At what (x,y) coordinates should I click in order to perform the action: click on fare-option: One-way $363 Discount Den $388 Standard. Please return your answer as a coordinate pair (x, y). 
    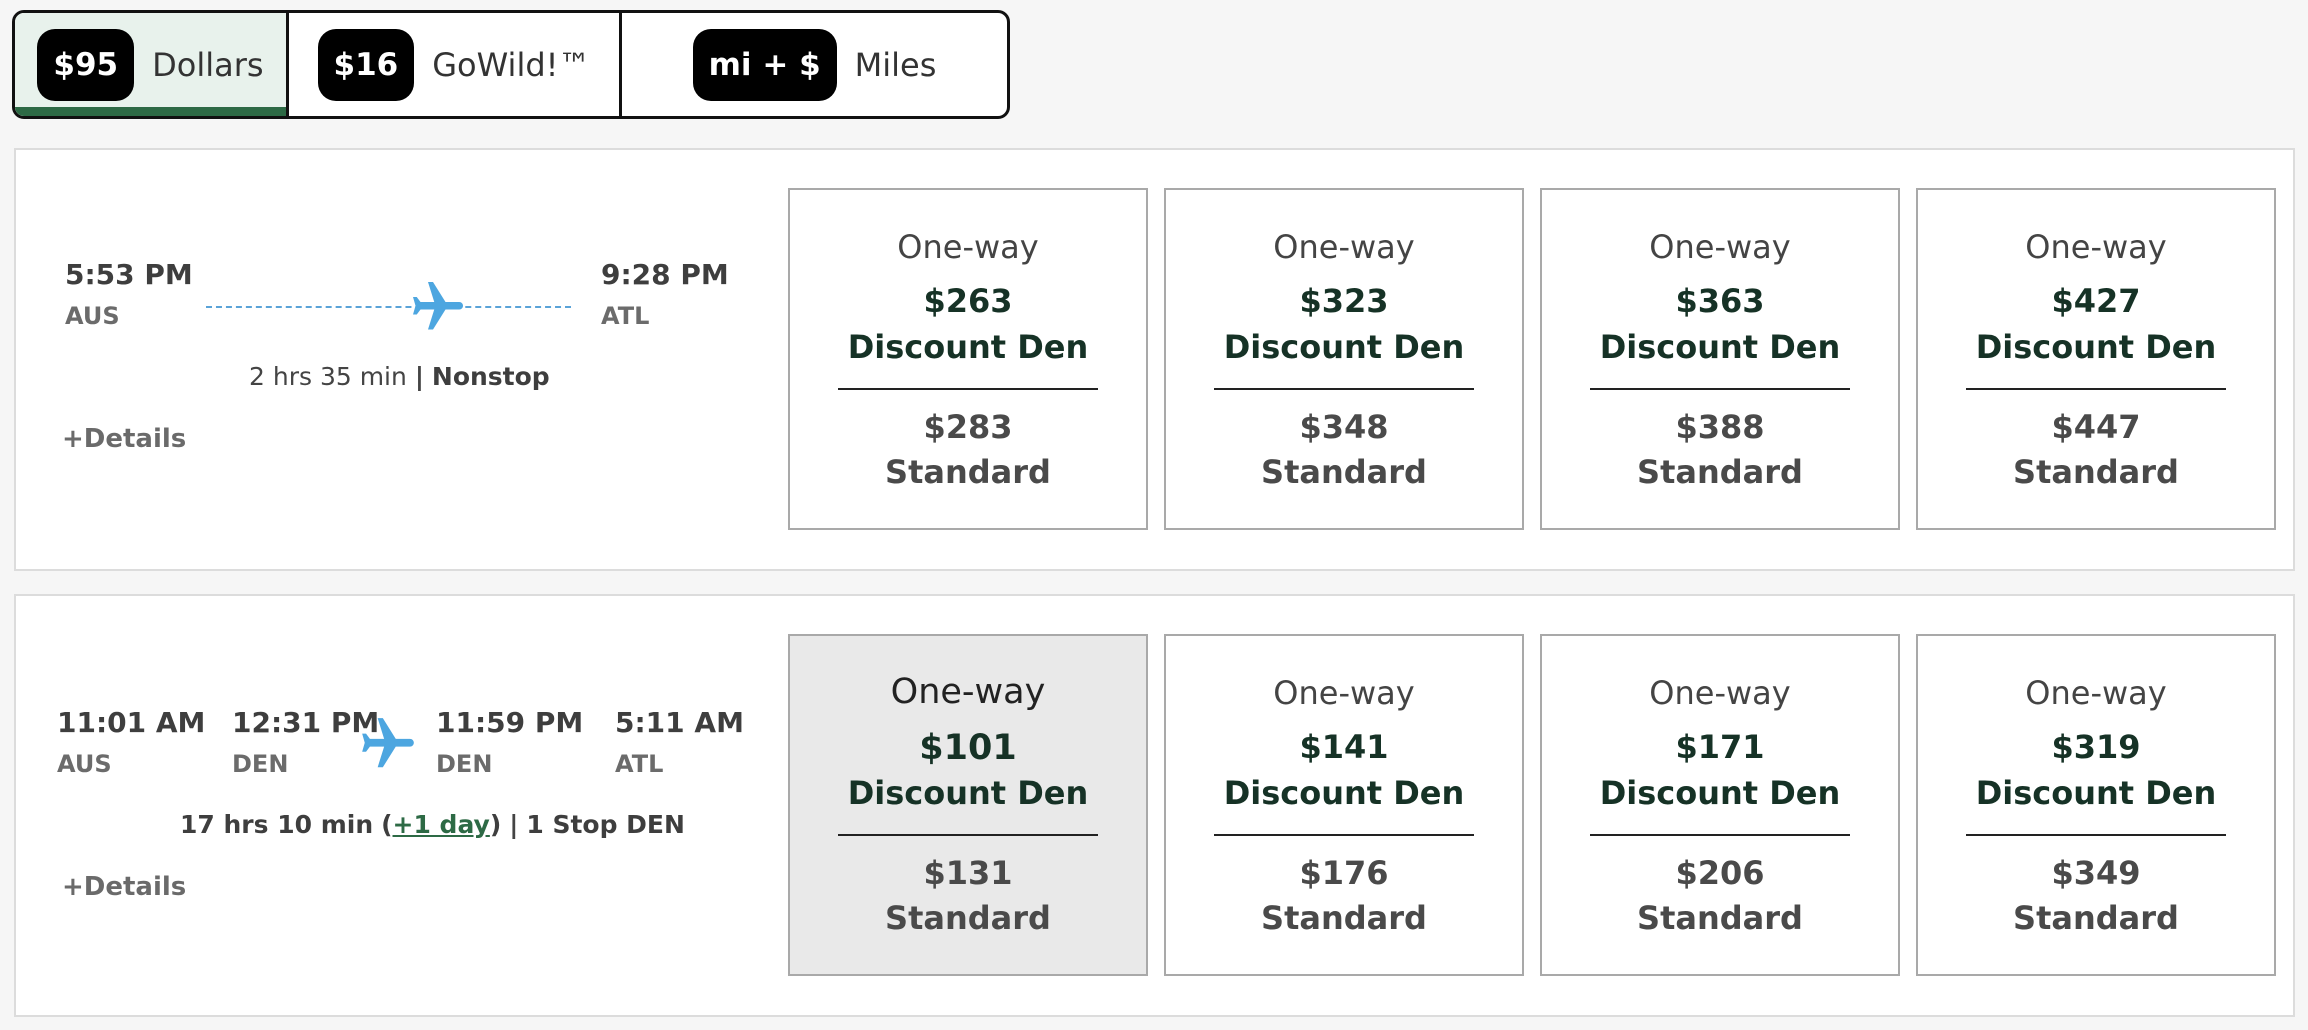
    Looking at the image, I should click on (1720, 359).